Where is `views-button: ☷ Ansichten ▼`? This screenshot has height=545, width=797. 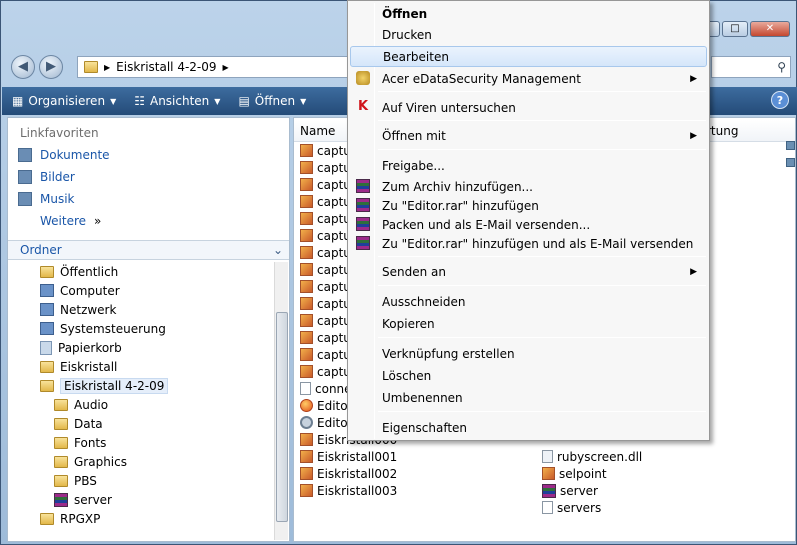 views-button: ☷ Ansichten ▼ is located at coordinates (177, 101).